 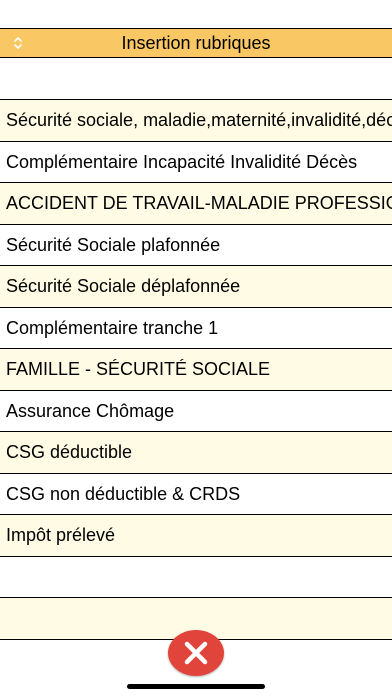 What do you see at coordinates (196, 287) in the screenshot?
I see `list-item: Sécurité Sociale déplafonnée` at bounding box center [196, 287].